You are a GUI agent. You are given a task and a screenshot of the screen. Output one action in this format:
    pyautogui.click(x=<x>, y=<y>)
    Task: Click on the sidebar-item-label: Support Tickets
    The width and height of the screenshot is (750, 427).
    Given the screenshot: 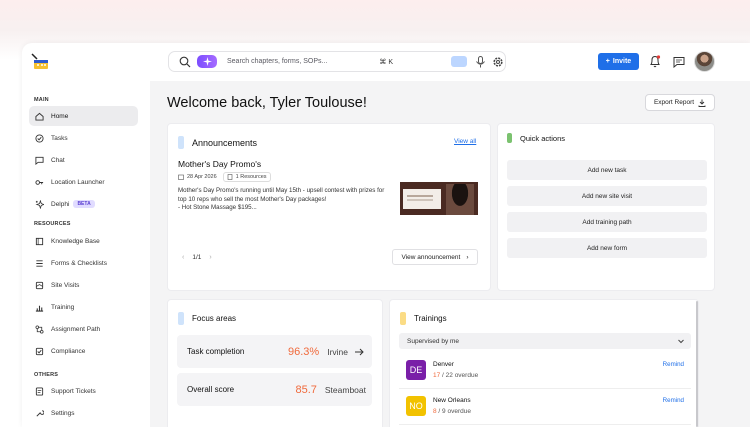 What is the action you would take?
    pyautogui.click(x=73, y=391)
    